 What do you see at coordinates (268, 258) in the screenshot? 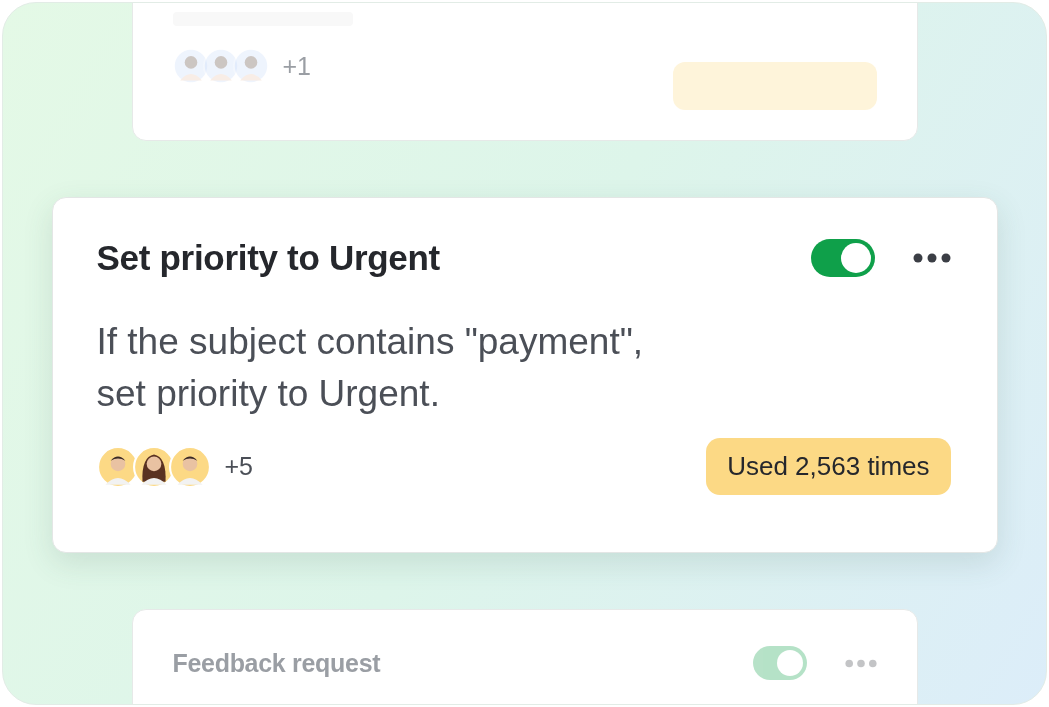
I see `rule-title: Set priority to Urgent` at bounding box center [268, 258].